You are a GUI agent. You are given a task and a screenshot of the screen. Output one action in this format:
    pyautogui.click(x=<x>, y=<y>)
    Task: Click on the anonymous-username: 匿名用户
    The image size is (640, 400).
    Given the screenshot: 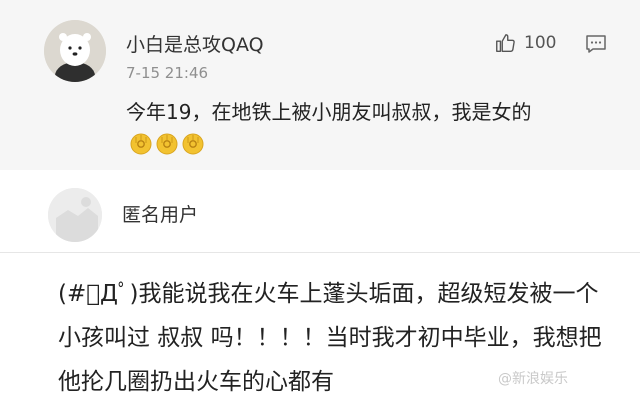 What is the action you would take?
    pyautogui.click(x=160, y=213)
    